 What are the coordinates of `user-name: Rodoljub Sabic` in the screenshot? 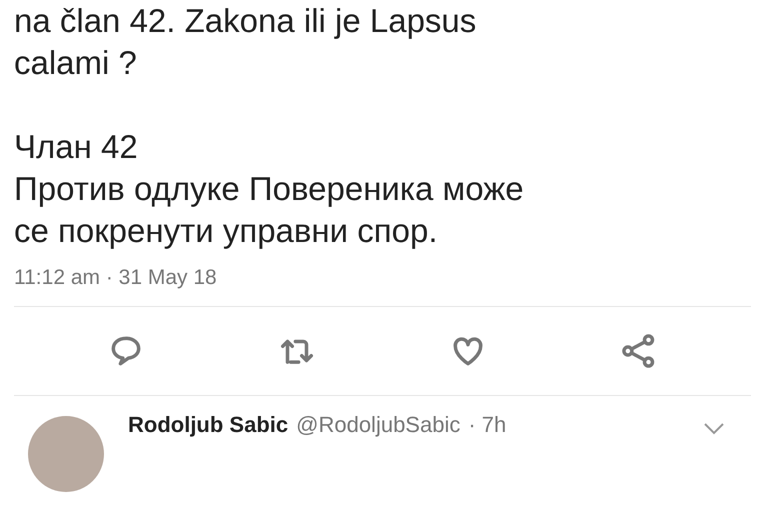 It's located at (208, 425).